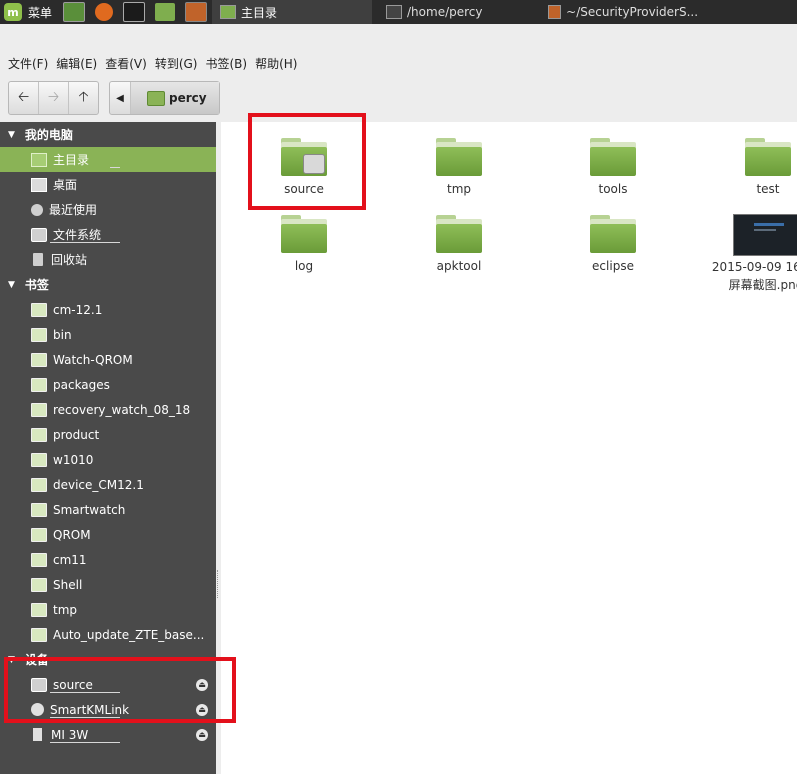 The width and height of the screenshot is (797, 774). What do you see at coordinates (276, 63) in the screenshot?
I see `menu-help: 帮助(H)` at bounding box center [276, 63].